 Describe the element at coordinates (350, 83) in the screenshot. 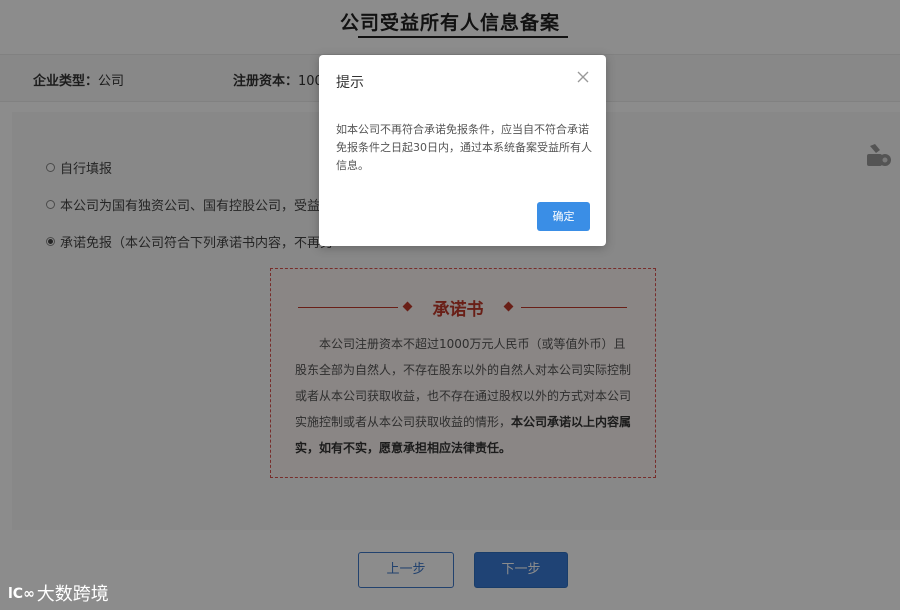

I see `dialog-title: 提示` at that location.